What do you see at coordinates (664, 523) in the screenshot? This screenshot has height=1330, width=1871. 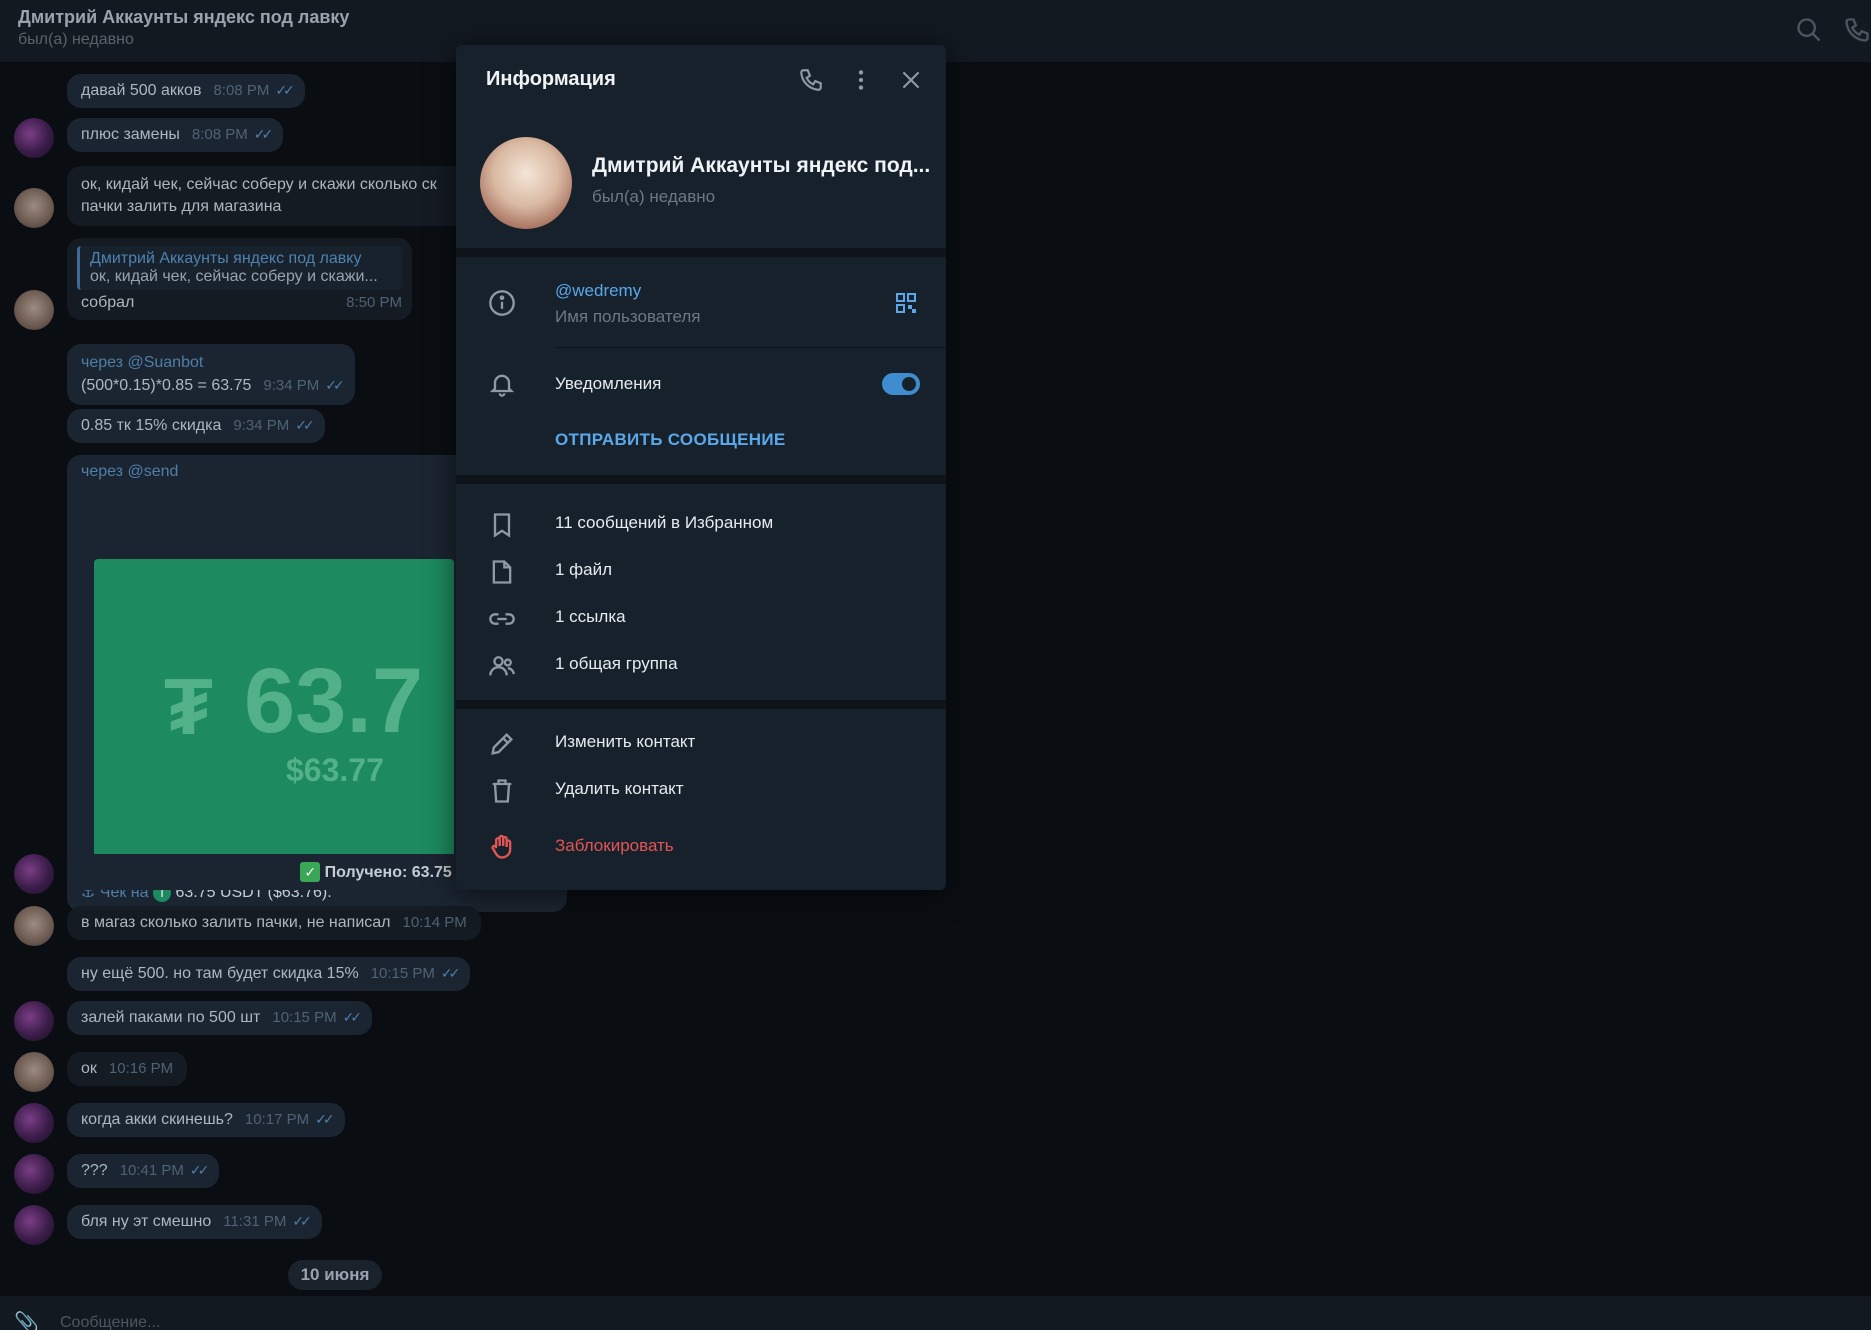 I see `saved-messages-item: 11 сообщений в Избранном` at bounding box center [664, 523].